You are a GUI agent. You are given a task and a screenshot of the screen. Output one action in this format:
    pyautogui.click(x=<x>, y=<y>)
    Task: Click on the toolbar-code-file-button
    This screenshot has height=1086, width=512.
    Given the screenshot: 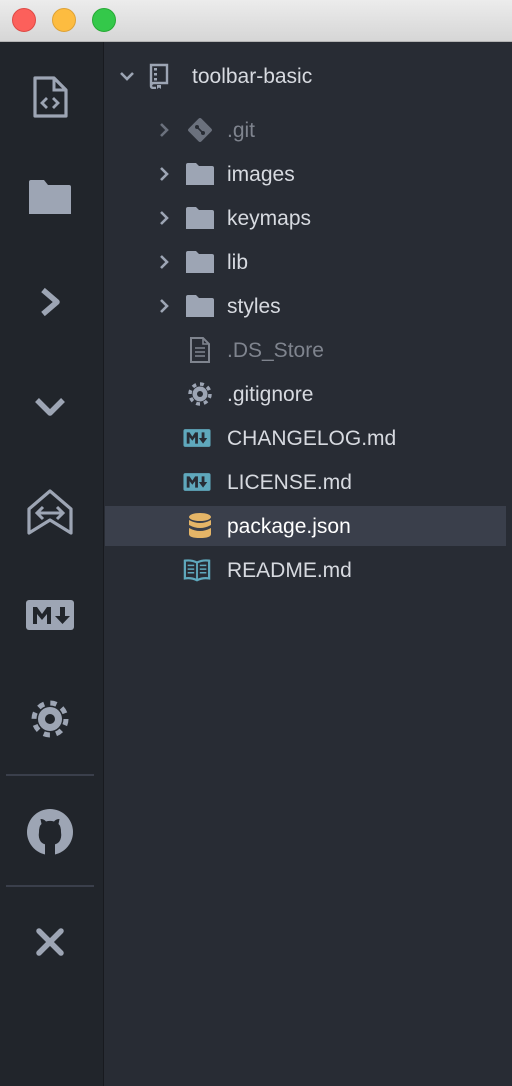 What is the action you would take?
    pyautogui.click(x=50, y=97)
    